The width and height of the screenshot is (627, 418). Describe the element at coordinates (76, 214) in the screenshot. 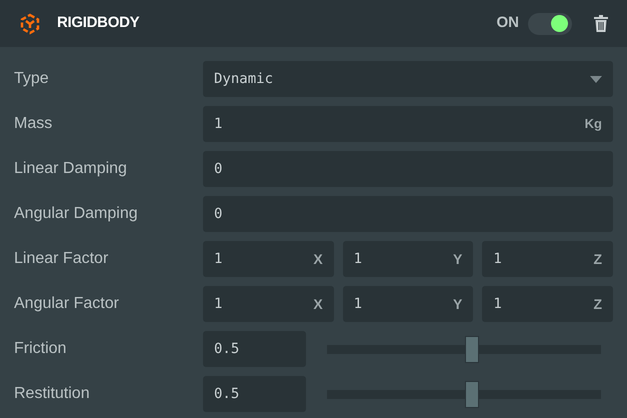

I see `field-label: Angular Damping` at that location.